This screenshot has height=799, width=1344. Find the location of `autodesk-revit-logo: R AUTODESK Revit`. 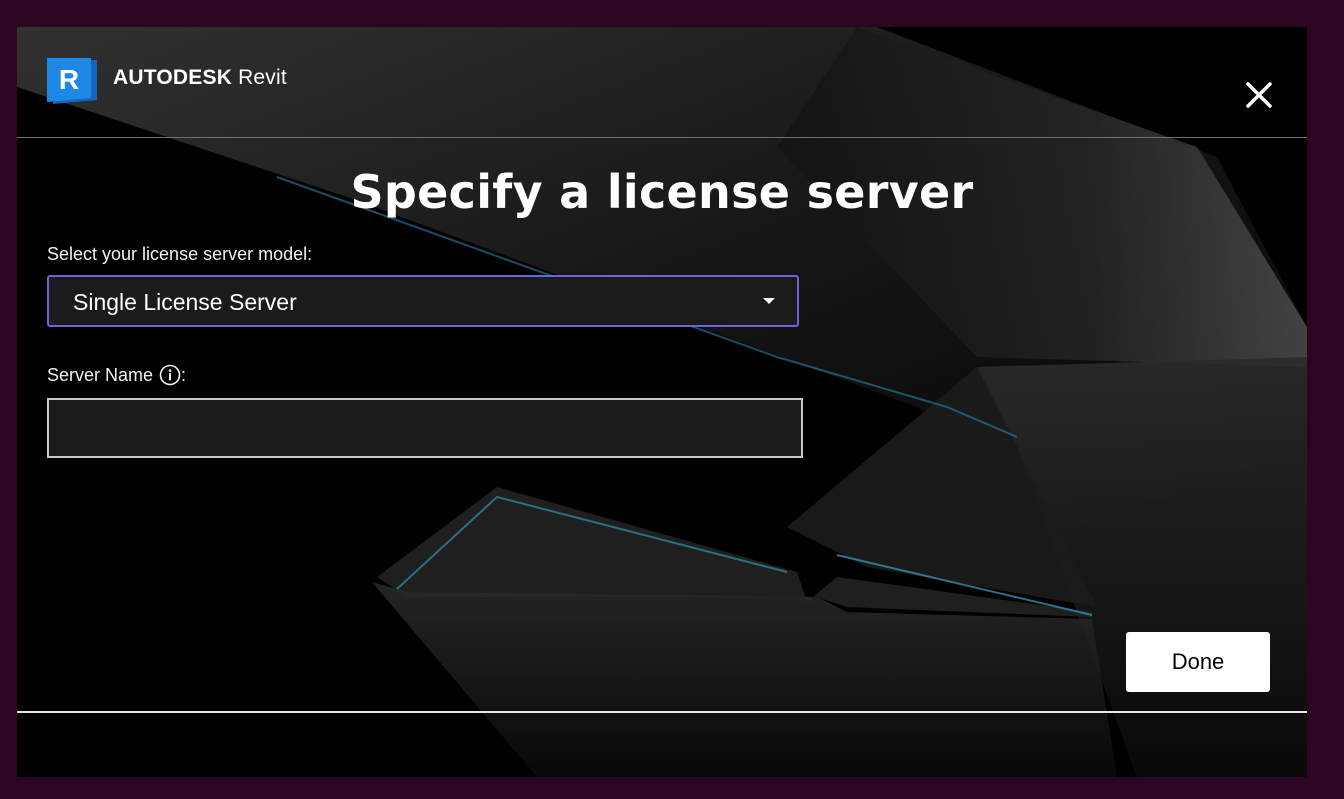

autodesk-revit-logo: R AUTODESK Revit is located at coordinates (167, 82).